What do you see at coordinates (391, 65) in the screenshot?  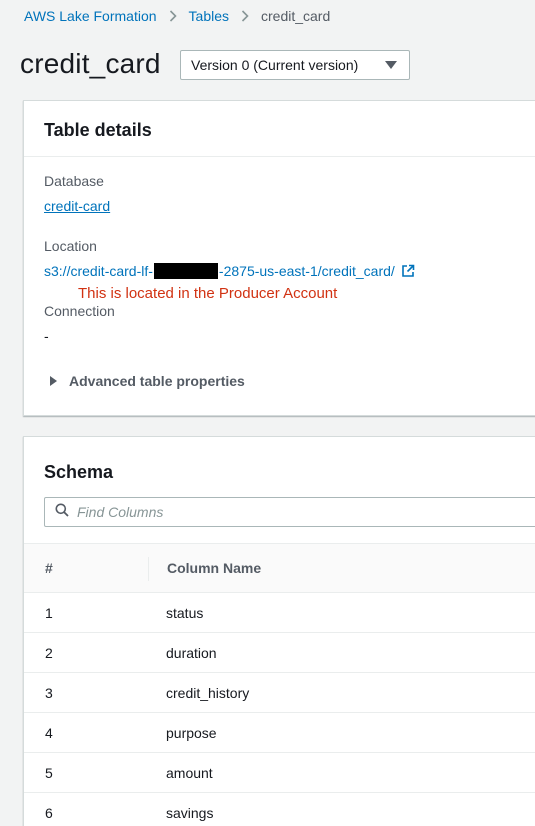 I see `caret-down-icon` at bounding box center [391, 65].